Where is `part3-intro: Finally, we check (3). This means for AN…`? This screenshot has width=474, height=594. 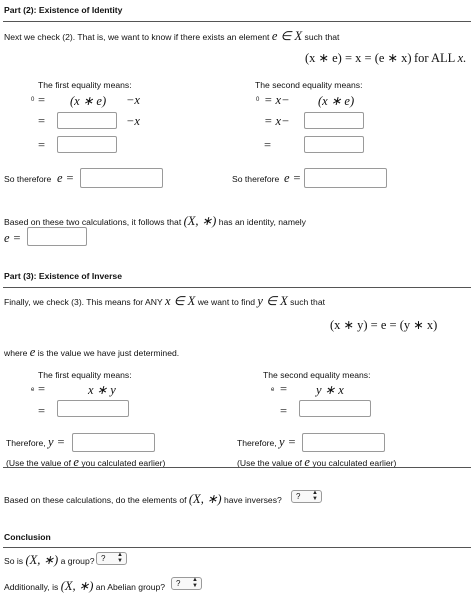
part3-intro: Finally, we check (3). This means for AN… is located at coordinates (164, 301).